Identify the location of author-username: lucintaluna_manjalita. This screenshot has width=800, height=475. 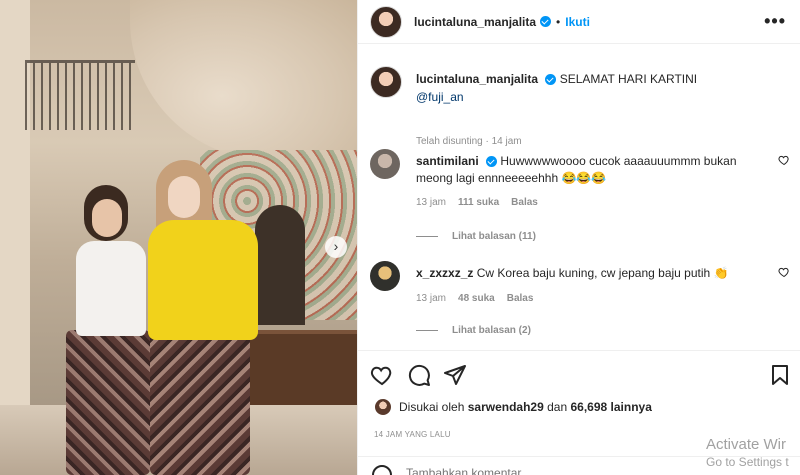
(475, 22).